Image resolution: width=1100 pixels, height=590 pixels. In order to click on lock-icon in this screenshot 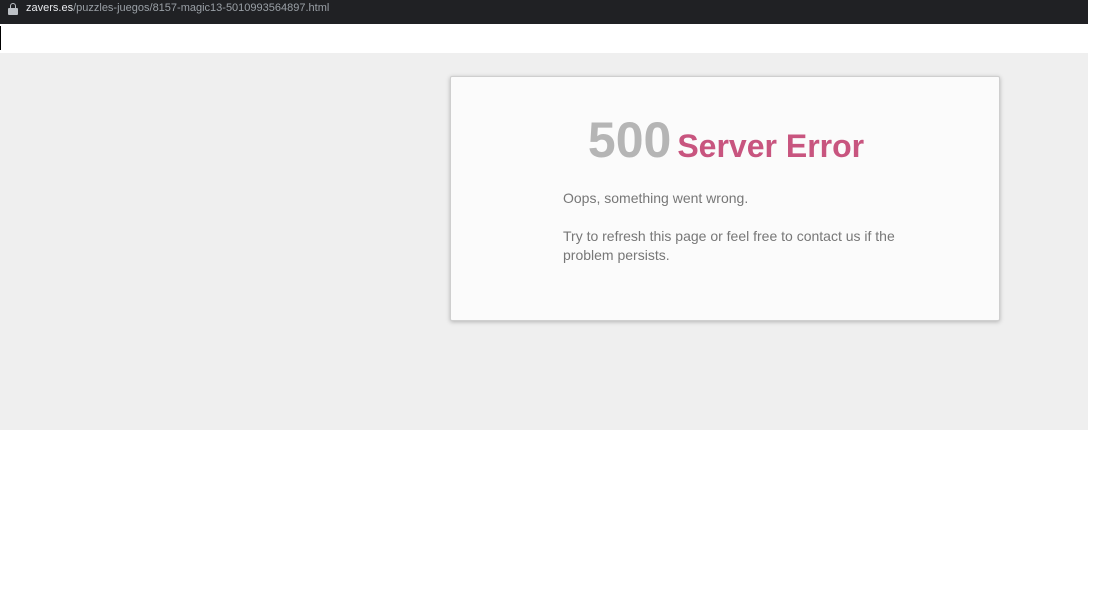, I will do `click(13, 9)`.